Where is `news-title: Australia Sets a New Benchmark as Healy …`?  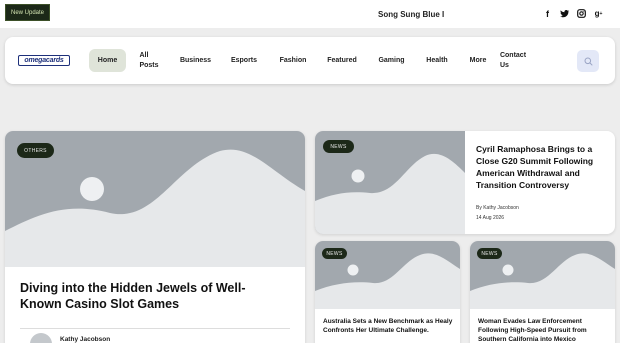
news-title: Australia Sets a New Benchmark as Healy … is located at coordinates (388, 326).